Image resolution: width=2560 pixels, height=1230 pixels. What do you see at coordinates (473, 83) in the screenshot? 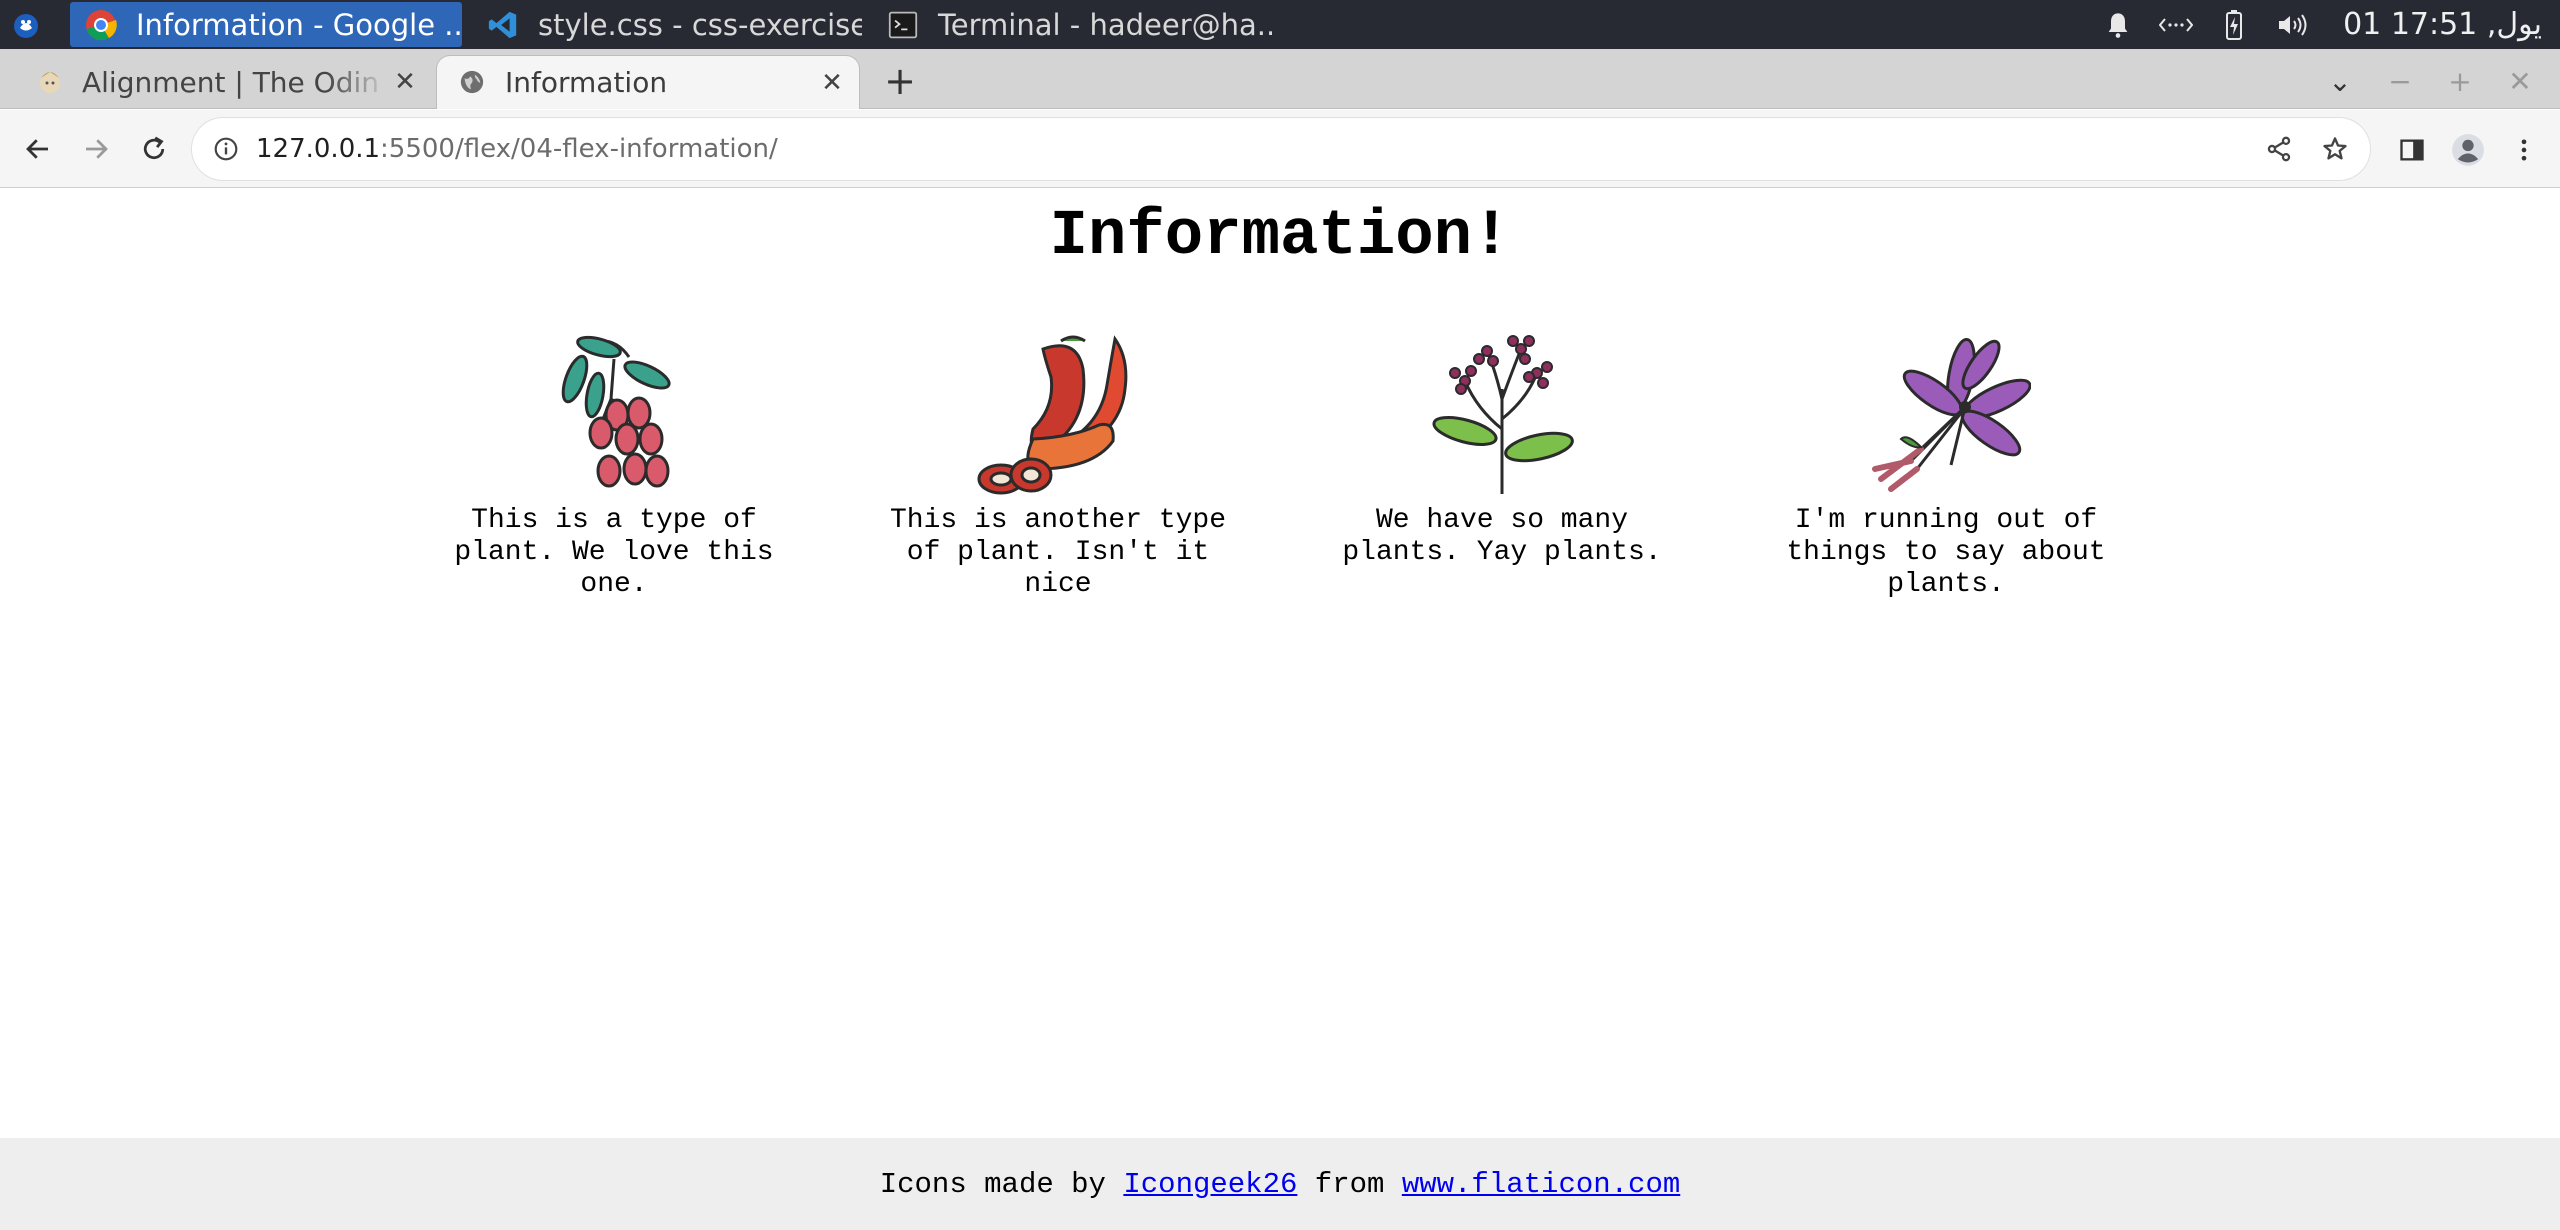
I see `globe-icon` at bounding box center [473, 83].